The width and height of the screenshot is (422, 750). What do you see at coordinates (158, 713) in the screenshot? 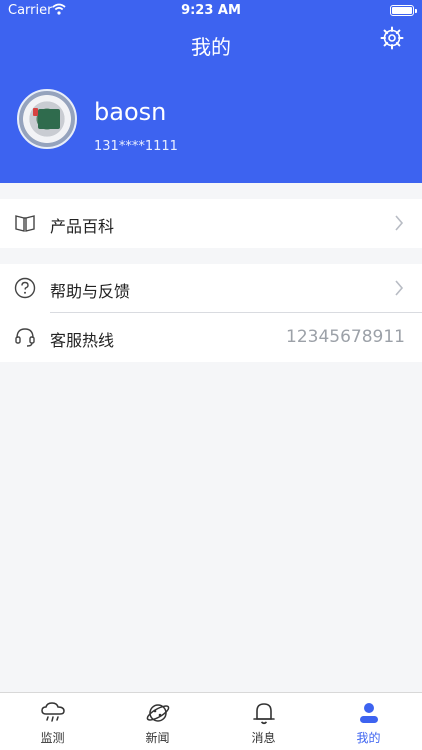
I see `planet-icon` at bounding box center [158, 713].